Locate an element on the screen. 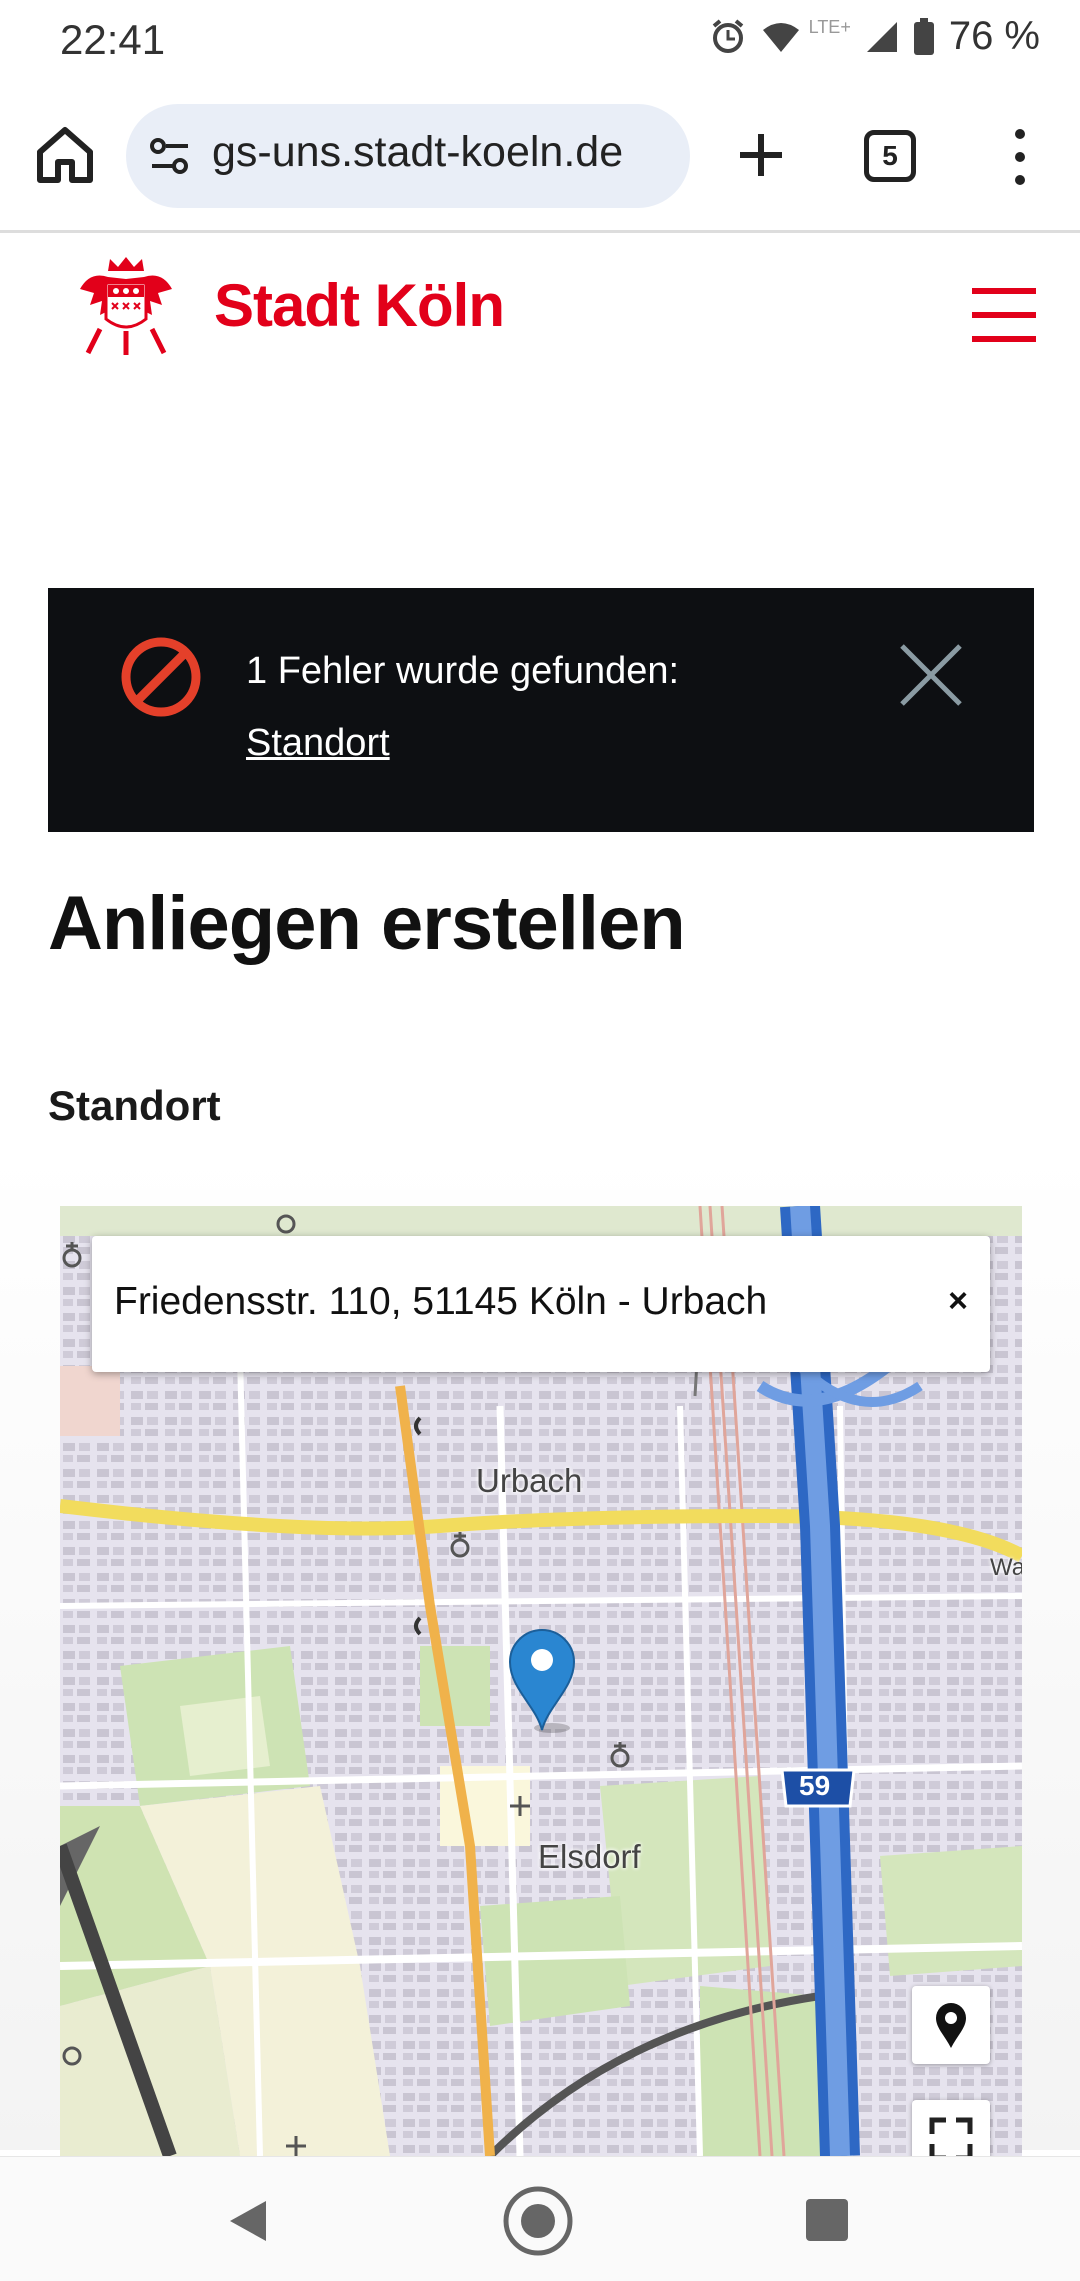 This screenshot has height=2281, width=1080. highway-number: 59 is located at coordinates (815, 1785).